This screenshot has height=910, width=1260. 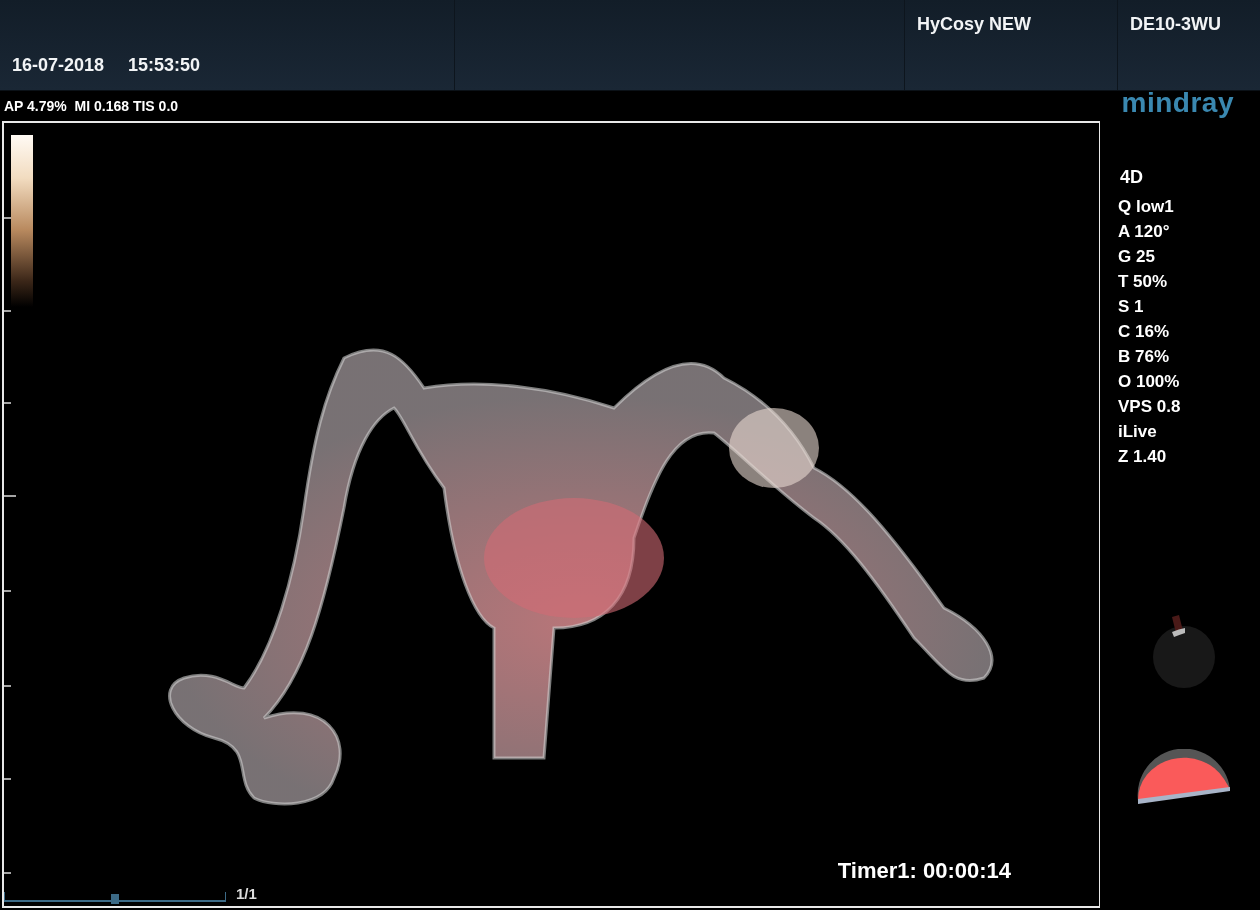 I want to click on cine-slider, so click(x=115, y=897).